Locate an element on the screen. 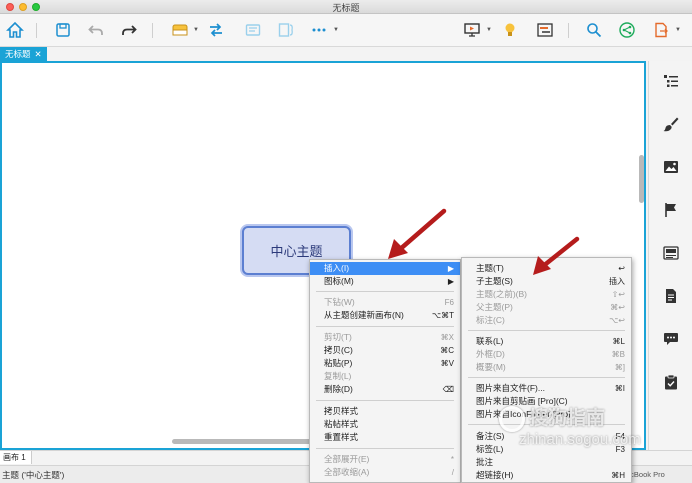 The image size is (692, 483). theme-icon is located at coordinates (671, 253).